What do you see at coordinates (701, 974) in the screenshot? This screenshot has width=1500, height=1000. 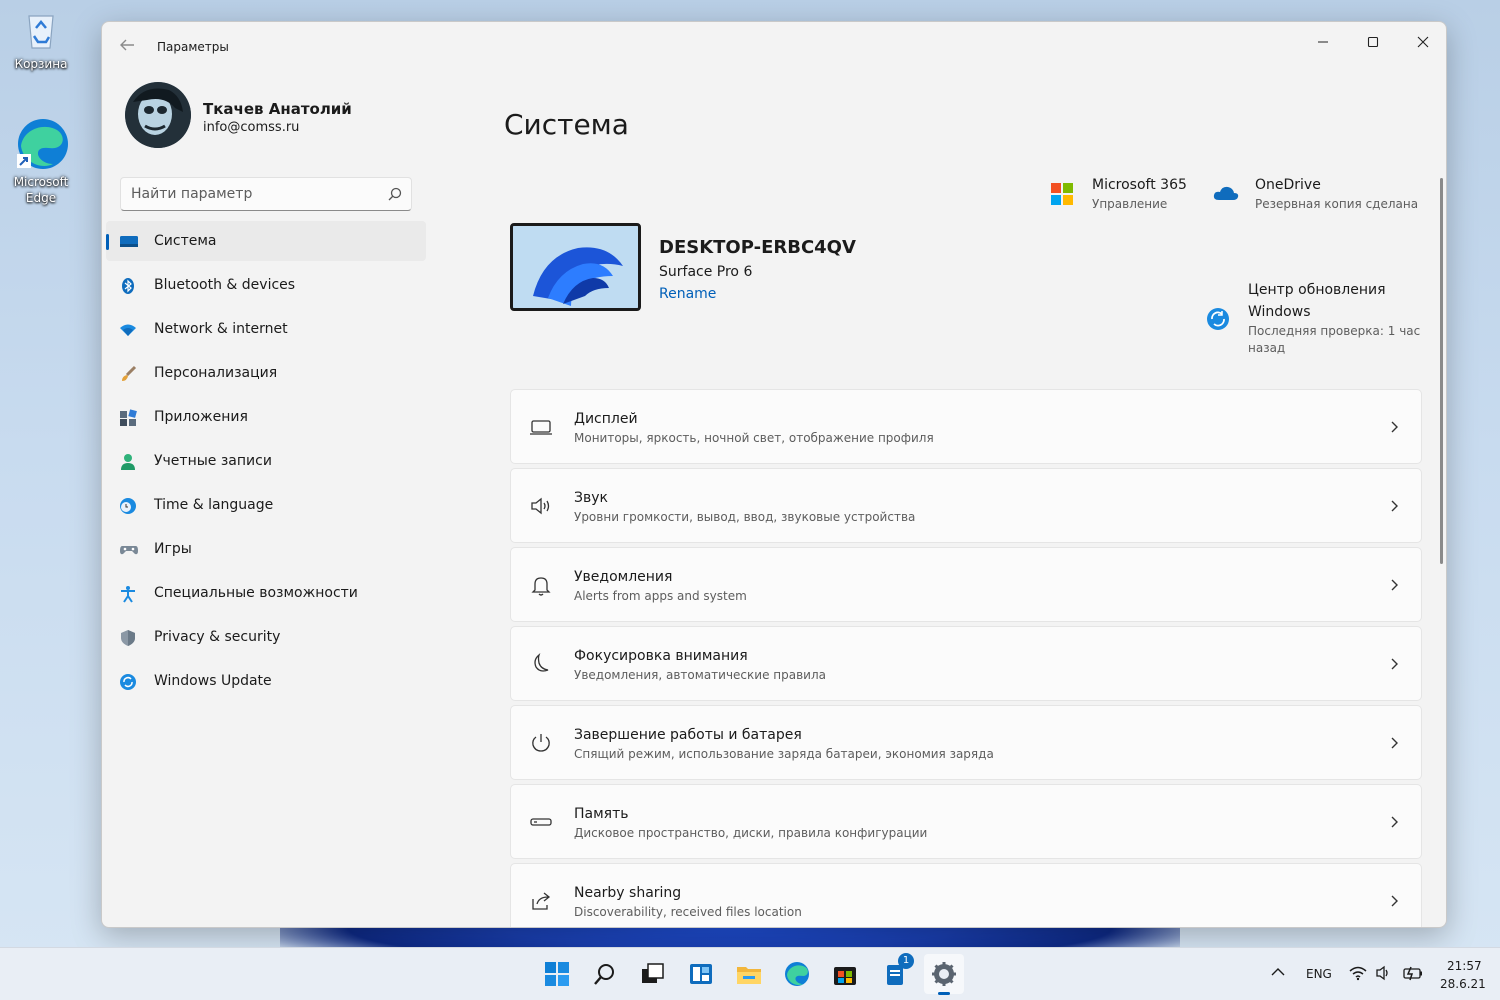 I see `widgets-icon` at bounding box center [701, 974].